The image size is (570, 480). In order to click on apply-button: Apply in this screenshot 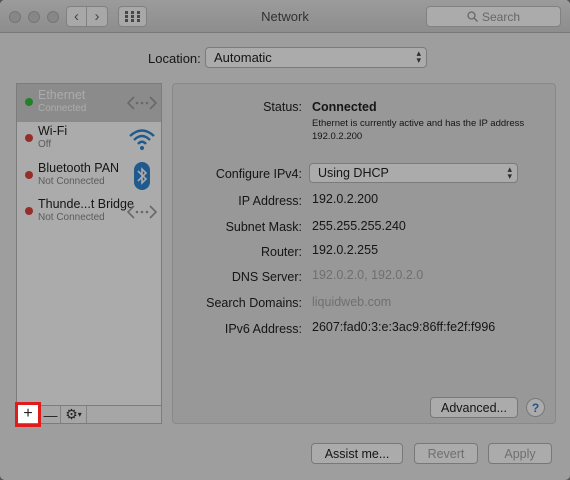, I will do `click(520, 453)`.